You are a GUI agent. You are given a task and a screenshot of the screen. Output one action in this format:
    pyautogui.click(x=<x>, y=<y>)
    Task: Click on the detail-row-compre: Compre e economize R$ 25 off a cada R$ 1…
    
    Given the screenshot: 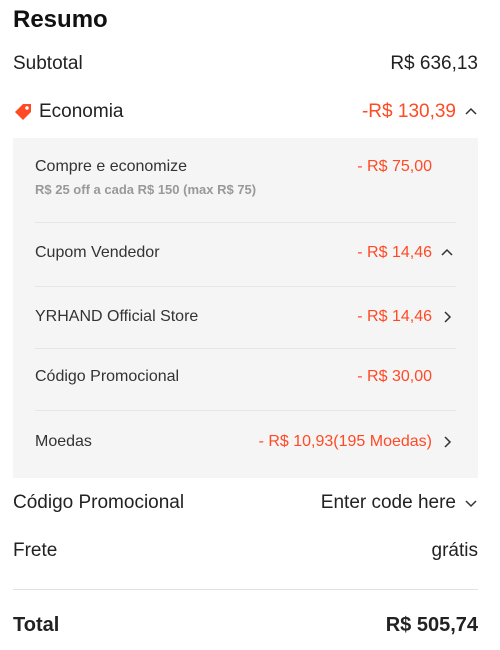 What is the action you would take?
    pyautogui.click(x=244, y=177)
    